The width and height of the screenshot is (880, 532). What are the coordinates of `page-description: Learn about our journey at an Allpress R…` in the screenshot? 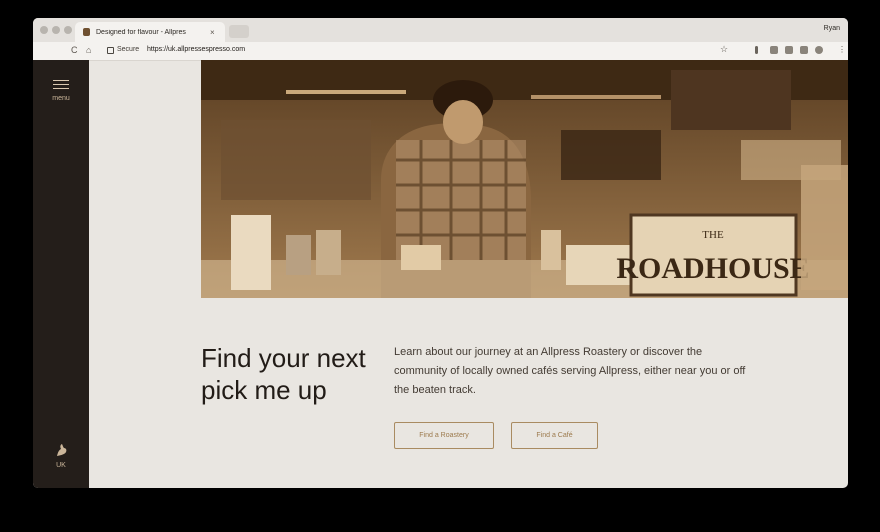 It's located at (570, 371).